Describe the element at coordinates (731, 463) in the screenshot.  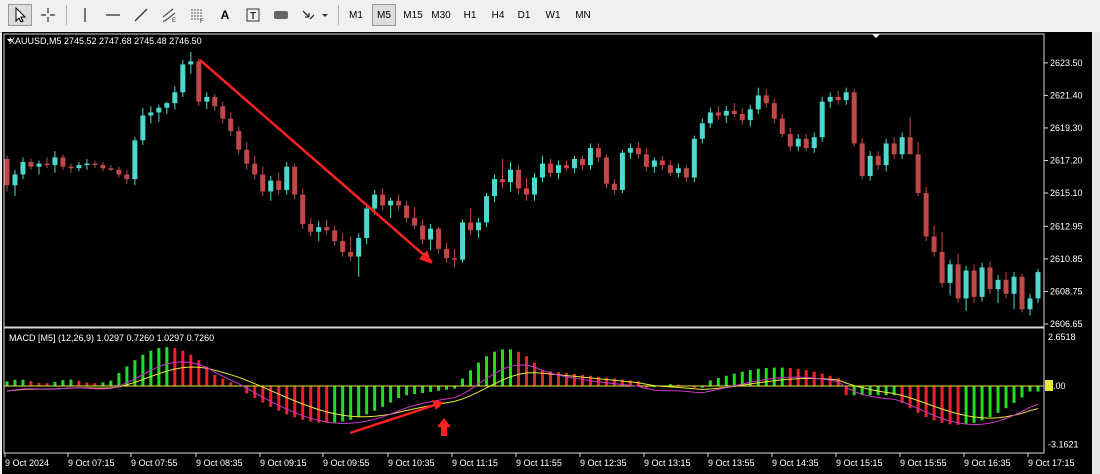
I see `time-axis-label: 9 Oct 13:55` at that location.